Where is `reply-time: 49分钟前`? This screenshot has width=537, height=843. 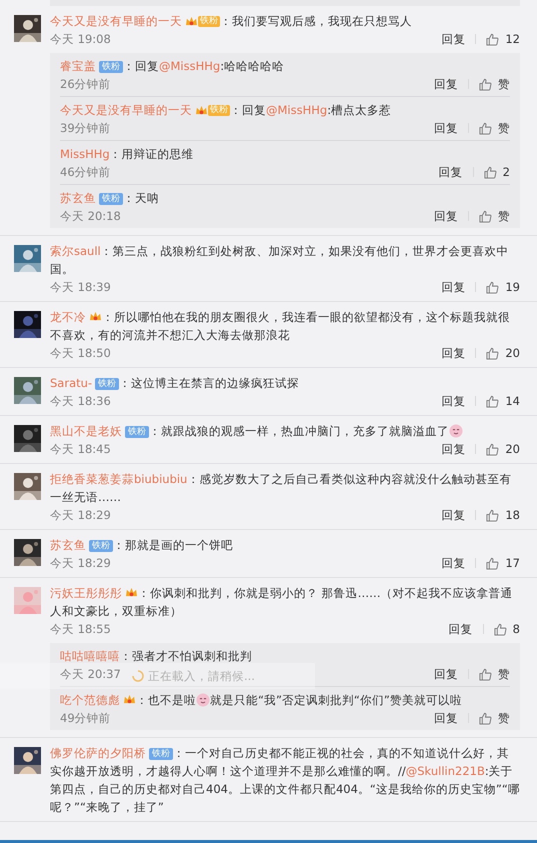
reply-time: 49分钟前 is located at coordinates (85, 718).